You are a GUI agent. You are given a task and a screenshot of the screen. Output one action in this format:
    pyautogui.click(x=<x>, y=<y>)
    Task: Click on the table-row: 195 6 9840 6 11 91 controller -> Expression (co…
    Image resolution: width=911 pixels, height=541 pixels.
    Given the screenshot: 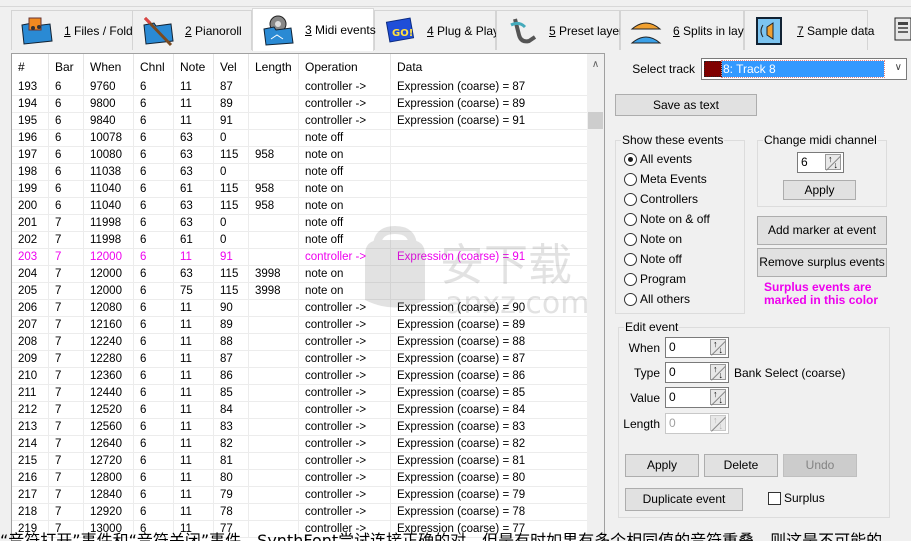 What is the action you would take?
    pyautogui.click(x=300, y=121)
    